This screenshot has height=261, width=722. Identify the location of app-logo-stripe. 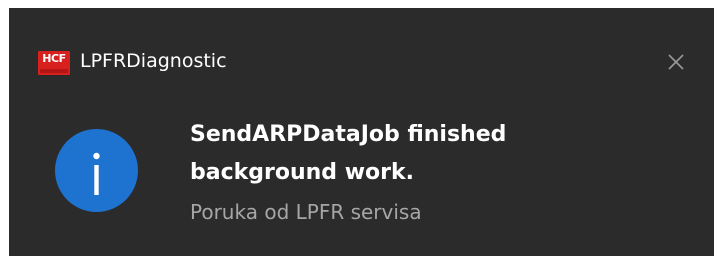
(54, 71).